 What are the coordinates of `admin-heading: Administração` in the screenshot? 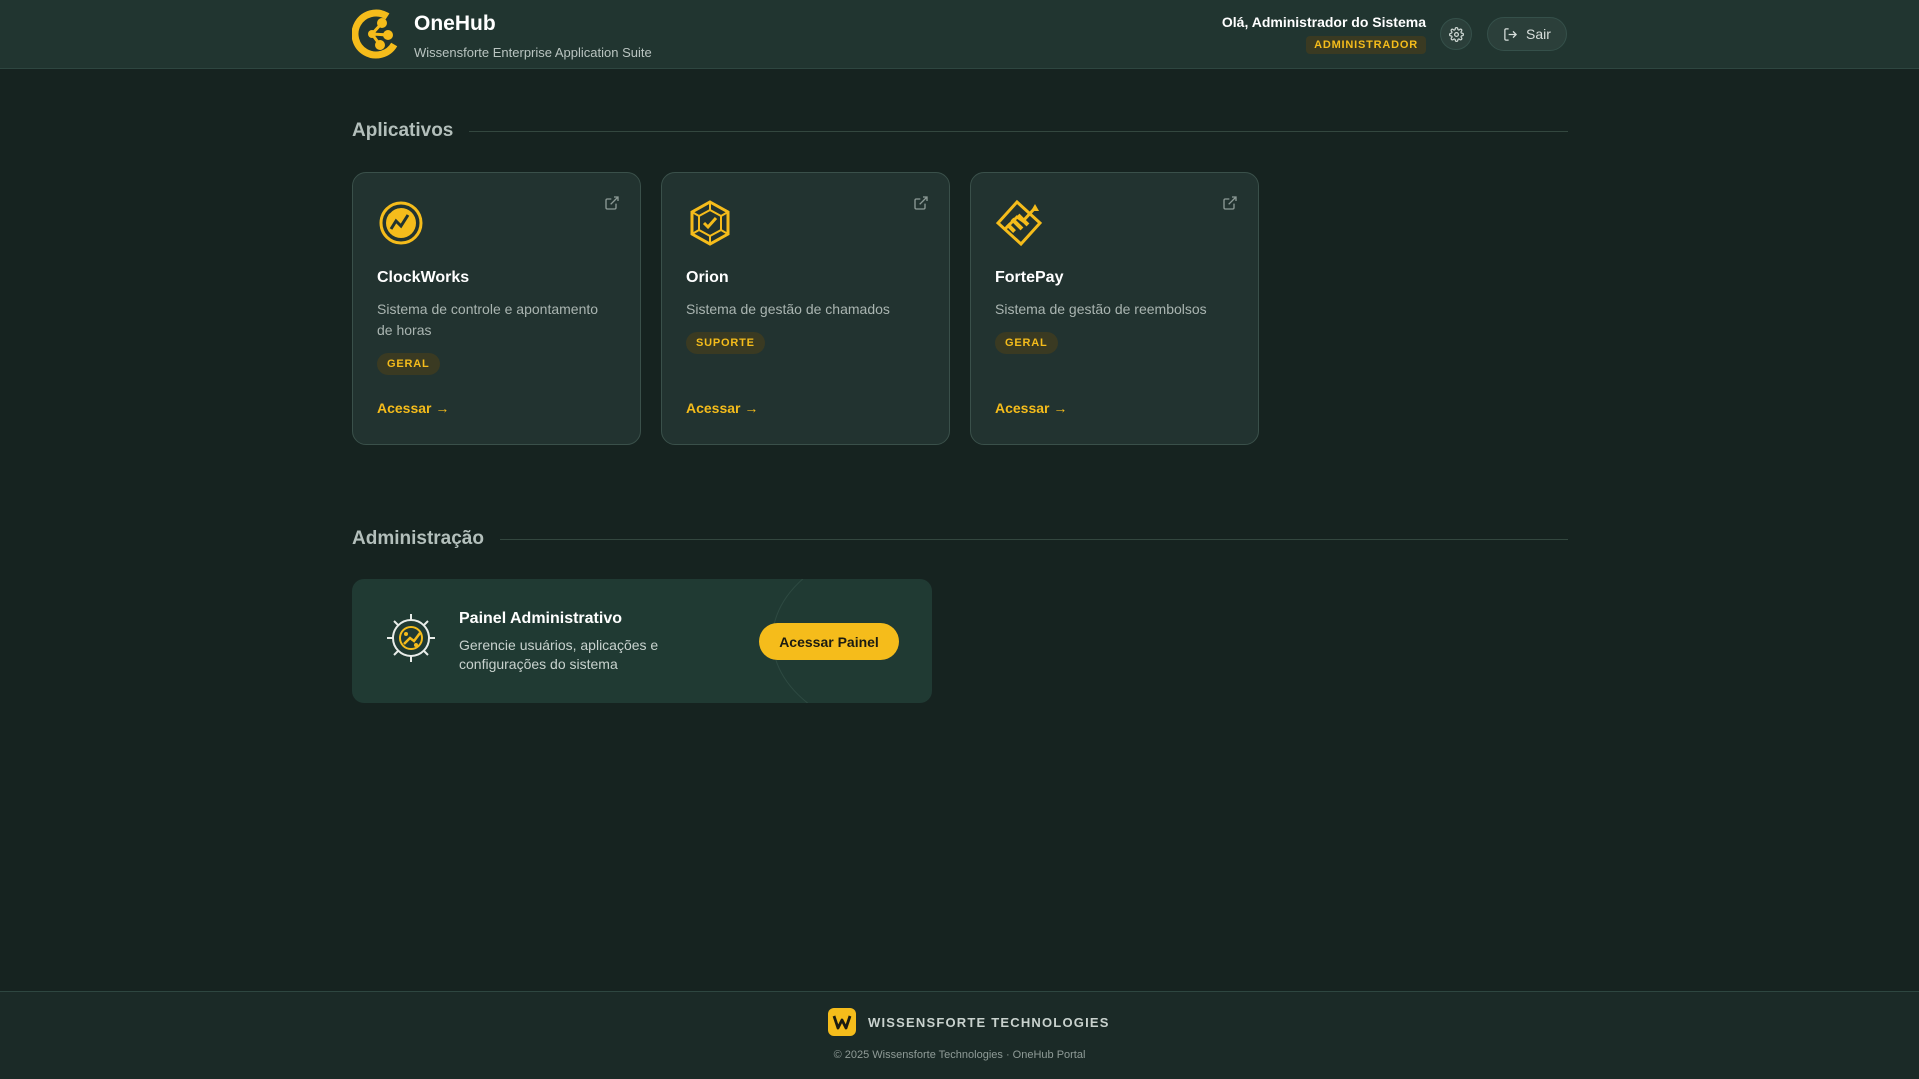 It's located at (418, 538).